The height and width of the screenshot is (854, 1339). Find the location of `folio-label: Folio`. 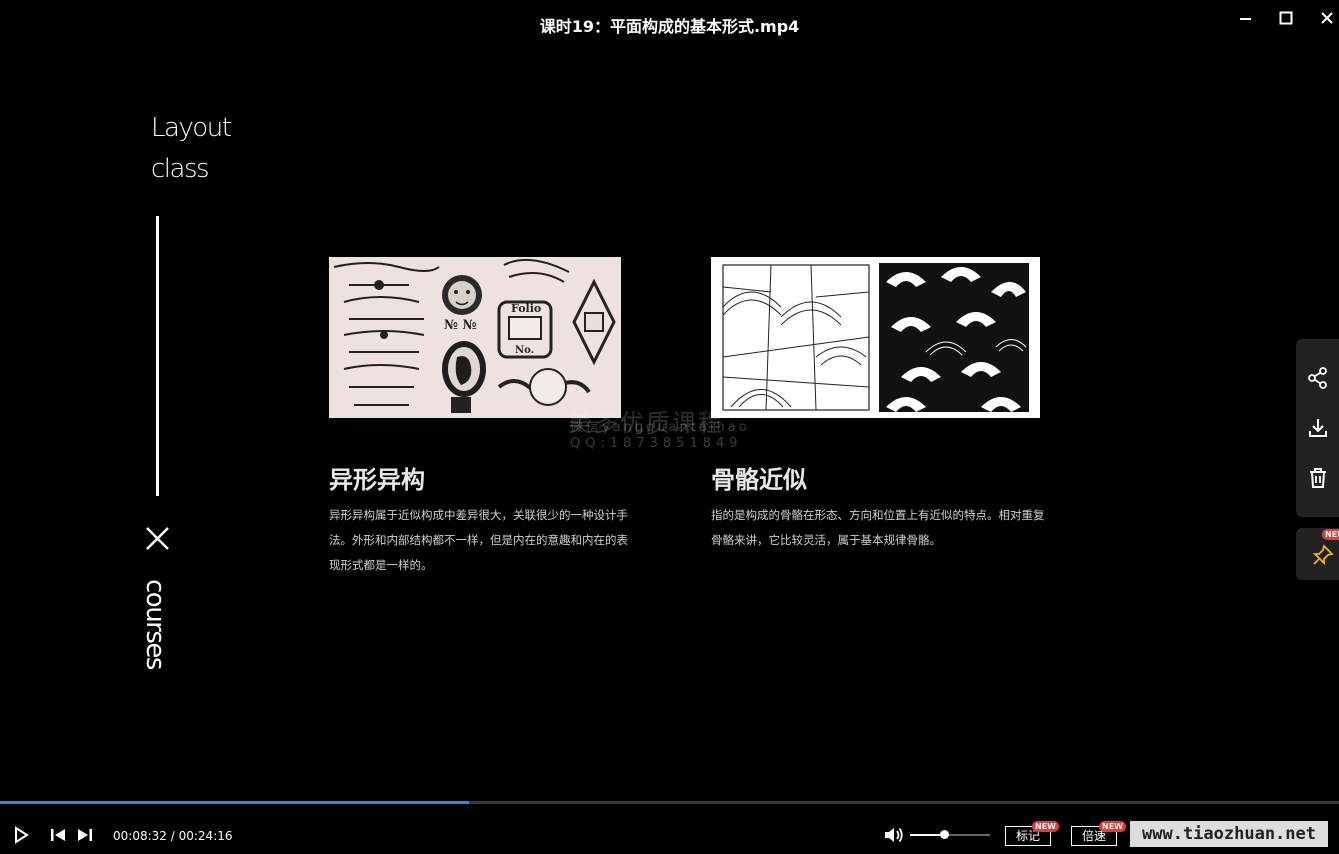

folio-label: Folio is located at coordinates (526, 308).